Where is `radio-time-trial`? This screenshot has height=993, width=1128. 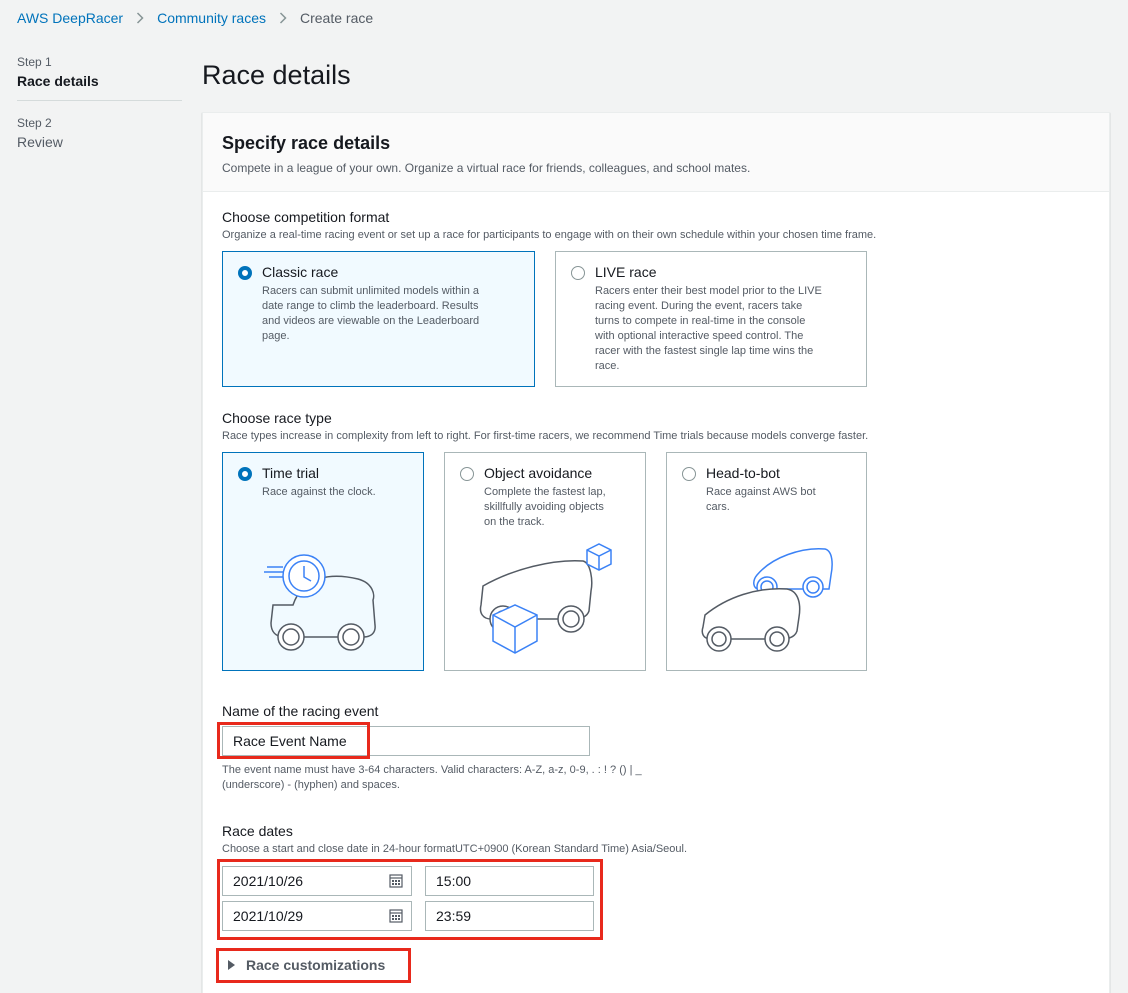 radio-time-trial is located at coordinates (245, 474).